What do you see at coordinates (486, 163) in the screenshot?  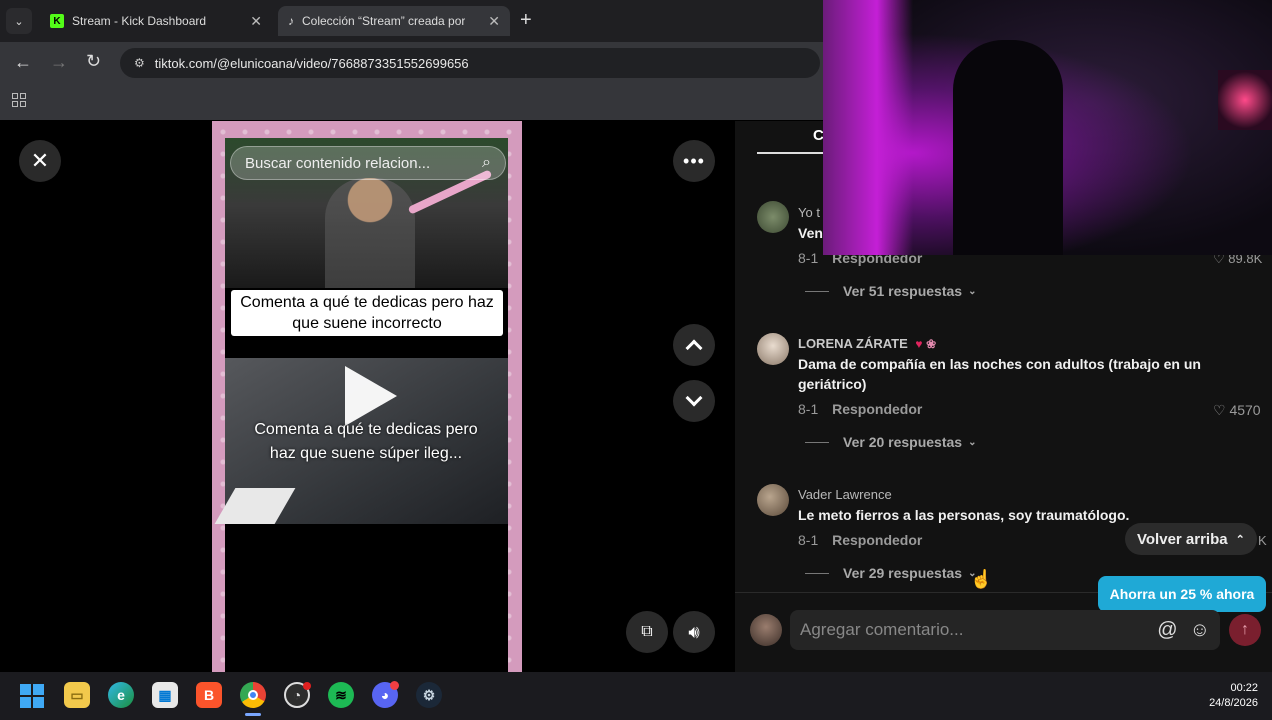 I see `search-icon: ⌕` at bounding box center [486, 163].